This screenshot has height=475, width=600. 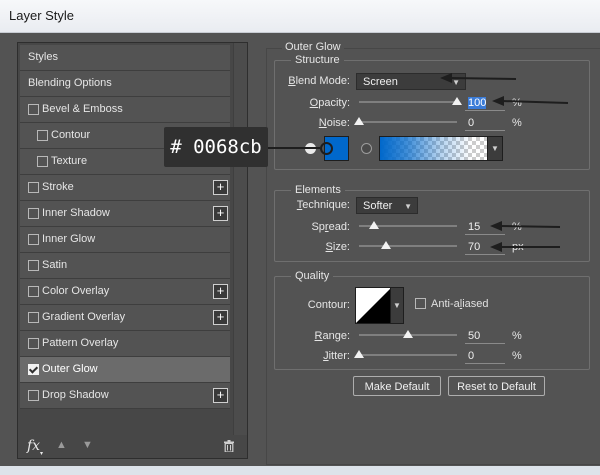 What do you see at coordinates (329, 103) in the screenshot?
I see `opacity-label: Opacity:` at bounding box center [329, 103].